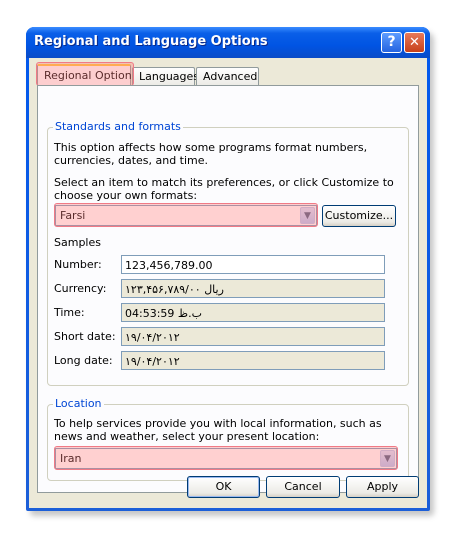  I want to click on tab-advanced: Advanced, so click(227, 76).